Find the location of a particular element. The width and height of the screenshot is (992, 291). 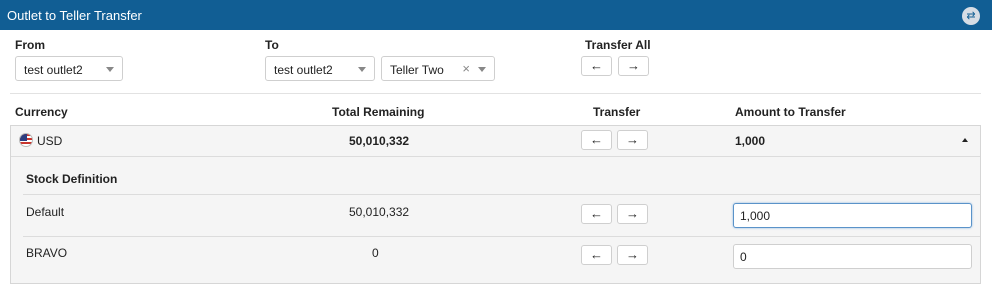

to-teller-value: Teller Two is located at coordinates (417, 70).